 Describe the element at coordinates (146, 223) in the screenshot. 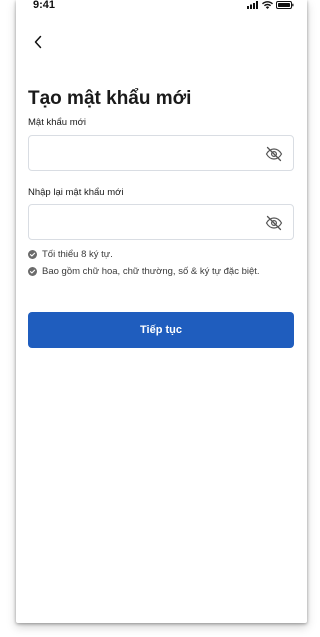

I see `confirm-password-input` at that location.